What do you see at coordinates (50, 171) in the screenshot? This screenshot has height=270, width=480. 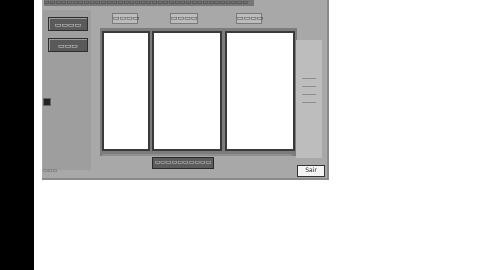 I see `status-text: ▭▭▭` at bounding box center [50, 171].